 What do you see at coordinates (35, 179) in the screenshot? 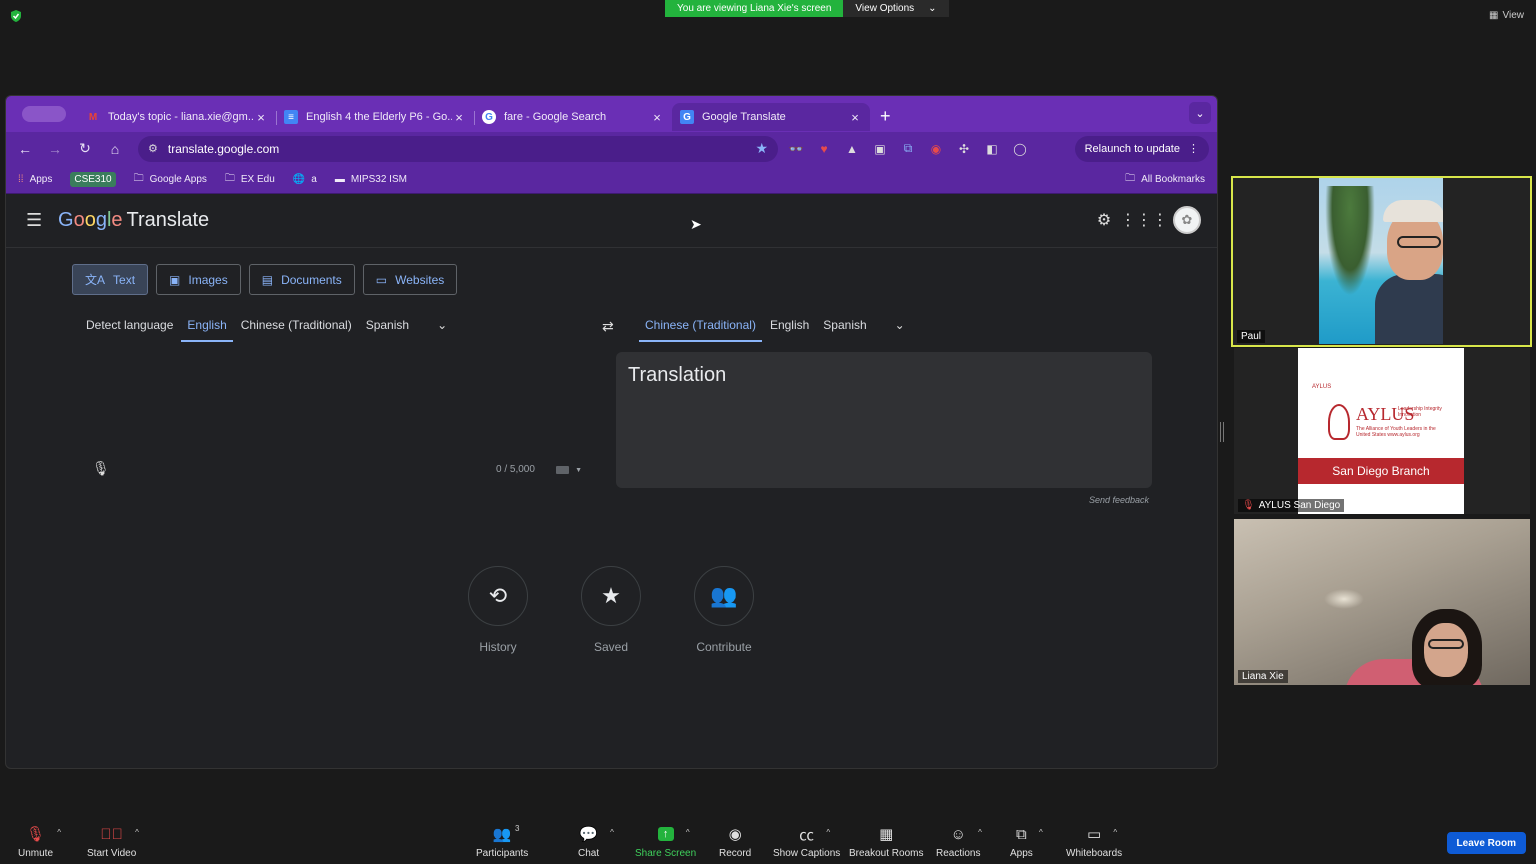
I see `bookmark-apps: ⁞⁞ Apps` at bounding box center [35, 179].